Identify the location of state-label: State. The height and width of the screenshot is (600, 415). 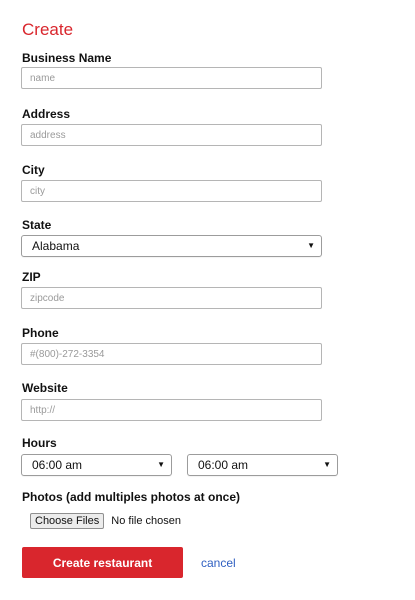
(37, 225).